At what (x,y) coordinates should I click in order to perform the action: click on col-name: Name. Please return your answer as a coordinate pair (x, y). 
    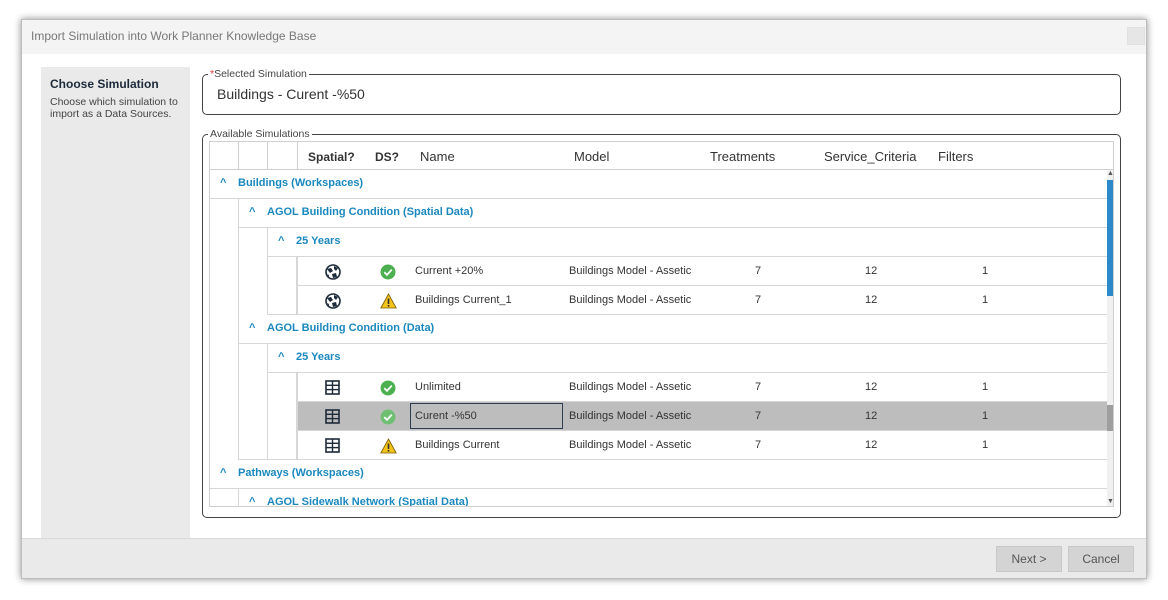
    Looking at the image, I should click on (437, 156).